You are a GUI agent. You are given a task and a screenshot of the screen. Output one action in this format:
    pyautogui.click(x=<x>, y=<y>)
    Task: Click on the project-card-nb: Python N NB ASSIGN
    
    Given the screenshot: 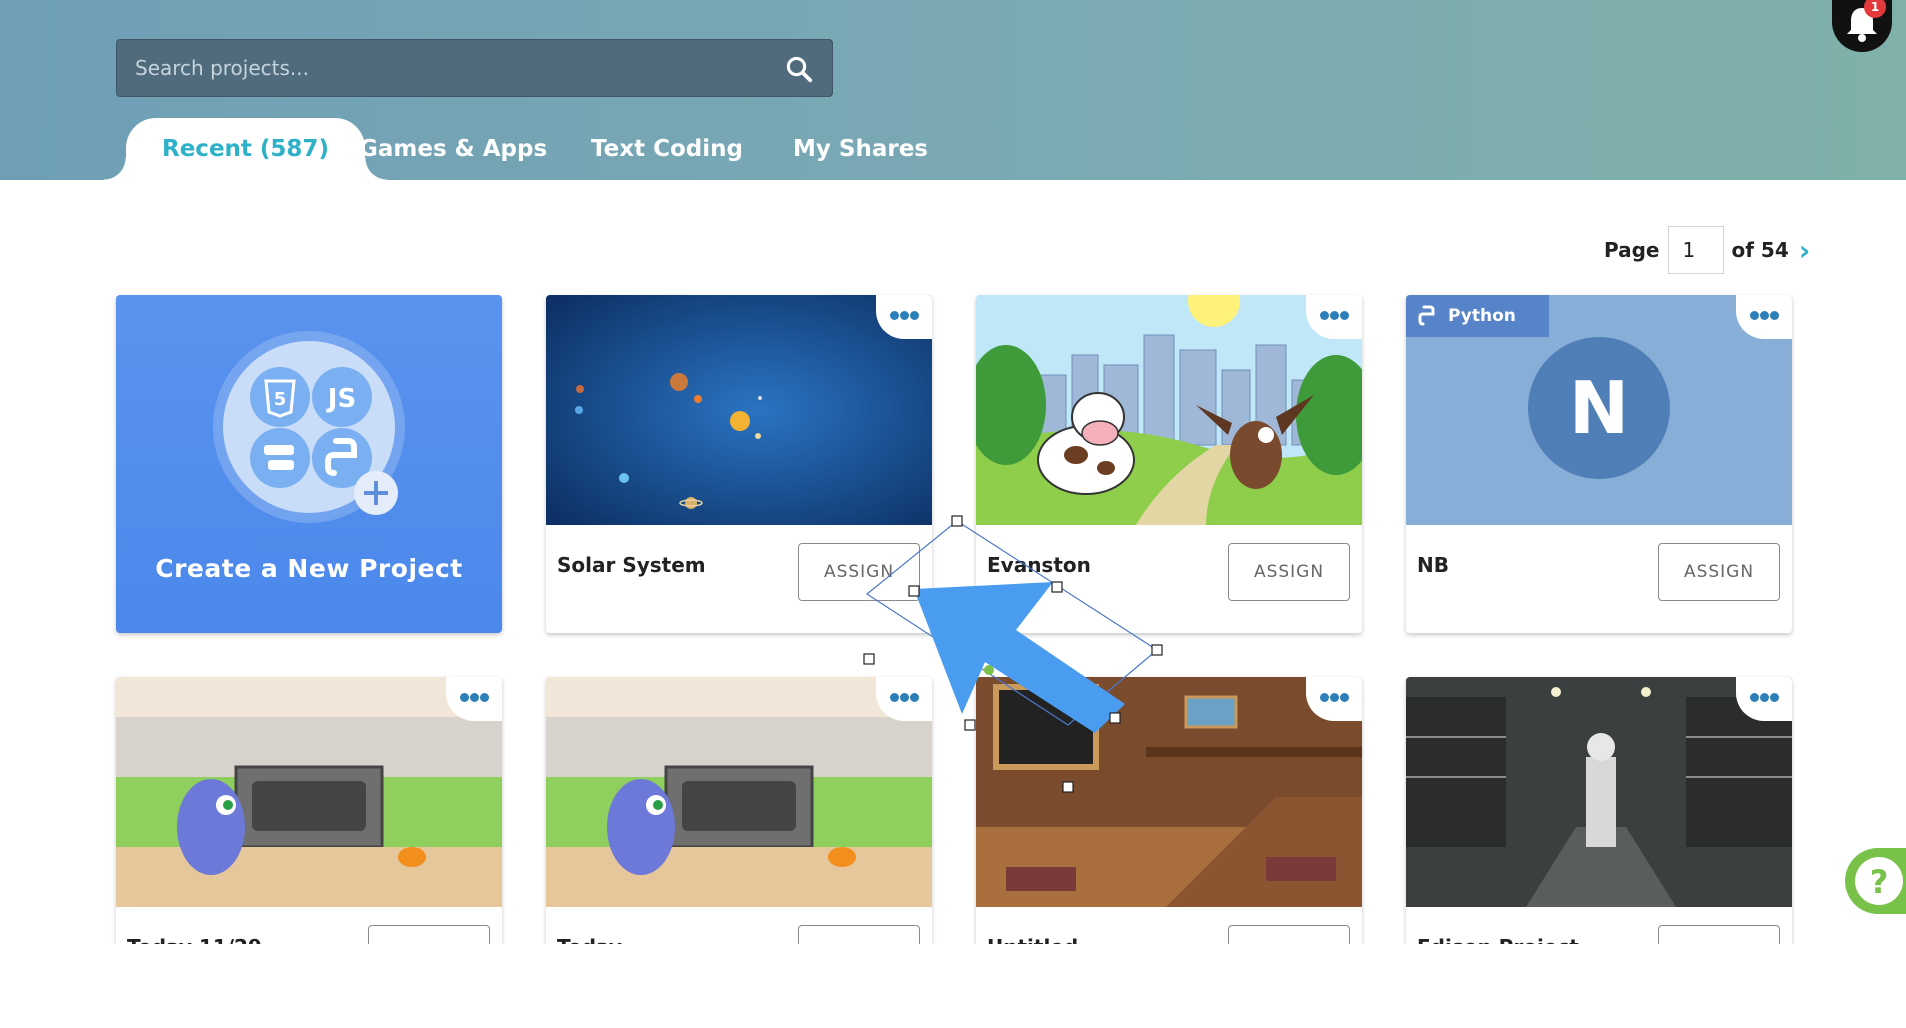 What is the action you would take?
    pyautogui.click(x=1599, y=464)
    